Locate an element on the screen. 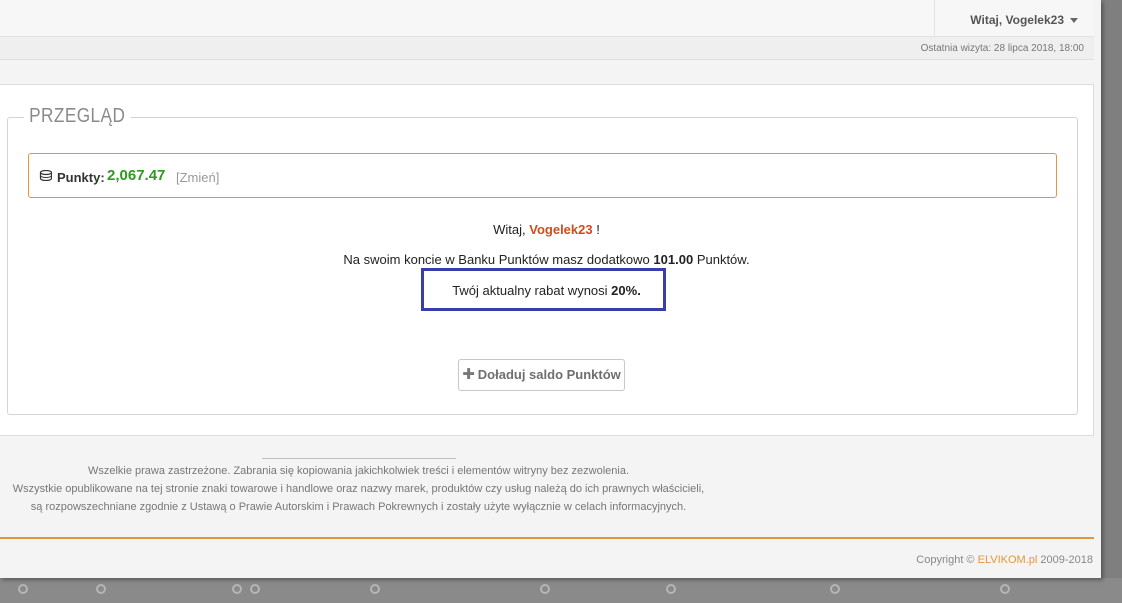 Image resolution: width=1122 pixels, height=603 pixels. footer-divider is located at coordinates (359, 458).